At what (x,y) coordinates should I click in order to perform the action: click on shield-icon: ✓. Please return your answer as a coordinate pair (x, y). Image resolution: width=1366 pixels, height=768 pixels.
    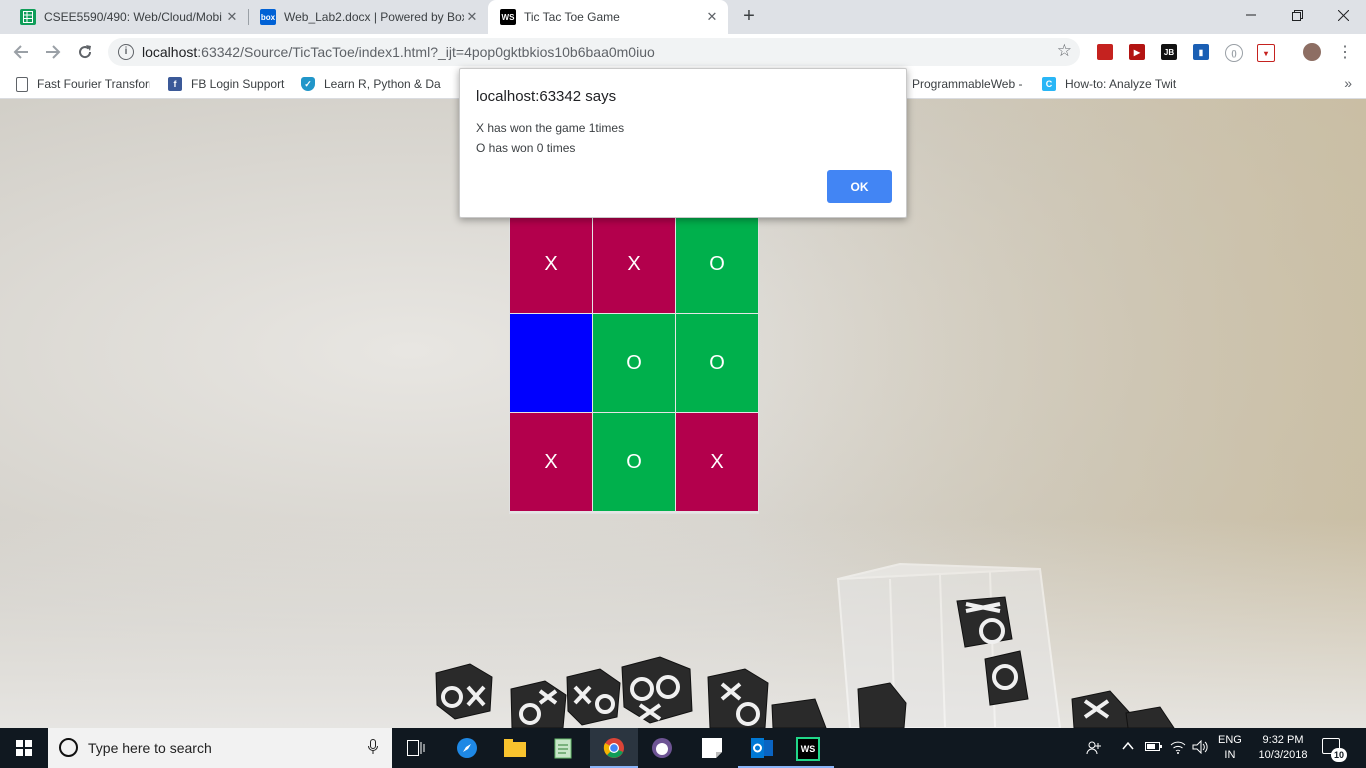
    Looking at the image, I should click on (308, 84).